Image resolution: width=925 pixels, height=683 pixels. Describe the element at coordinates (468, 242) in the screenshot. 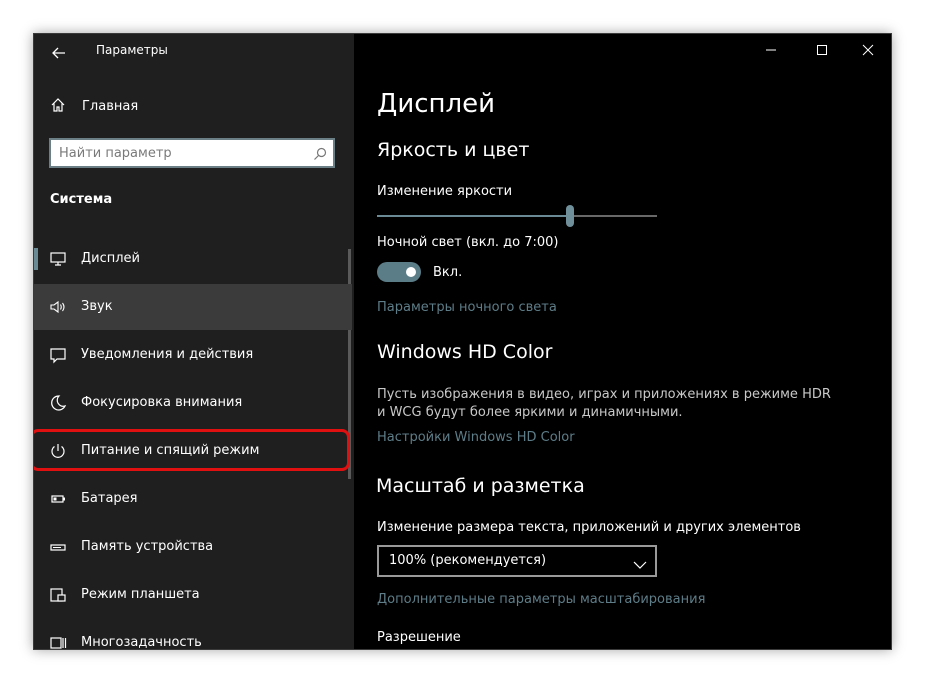

I see `night-light-label: Ночной свет (вкл. до 7:00)` at that location.